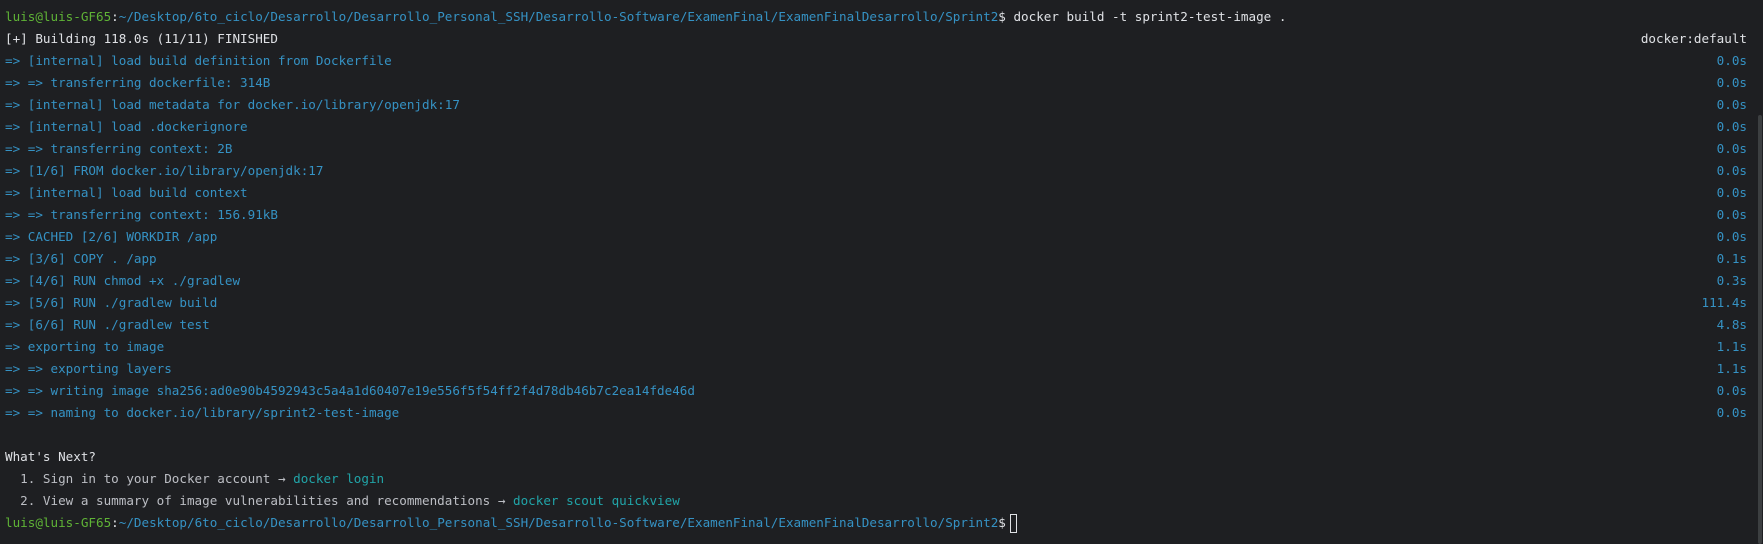 Image resolution: width=1763 pixels, height=544 pixels. What do you see at coordinates (876, 281) in the screenshot?
I see `build-step-row: => [4/6] RUN chmod +x ./gradlew 0.3s` at bounding box center [876, 281].